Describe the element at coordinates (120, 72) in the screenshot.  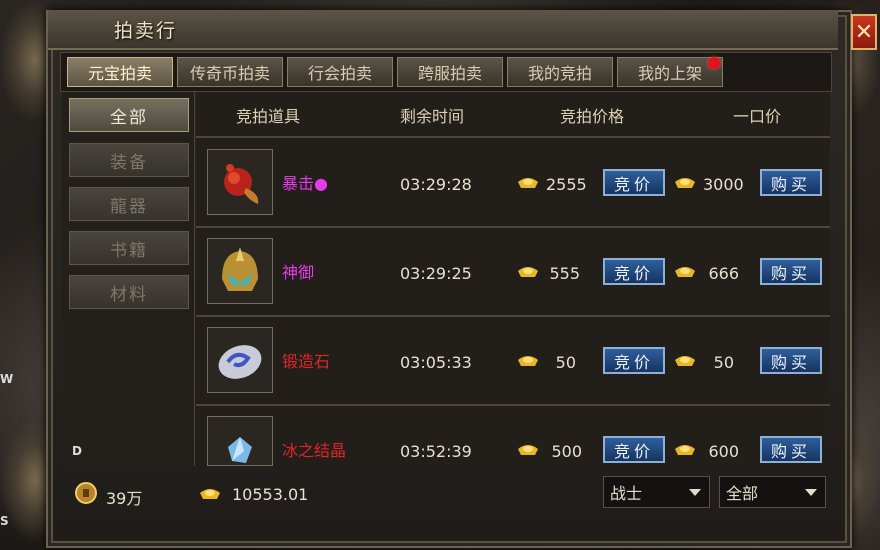
I see `tab-yuanbao-auction: 元宝拍卖` at that location.